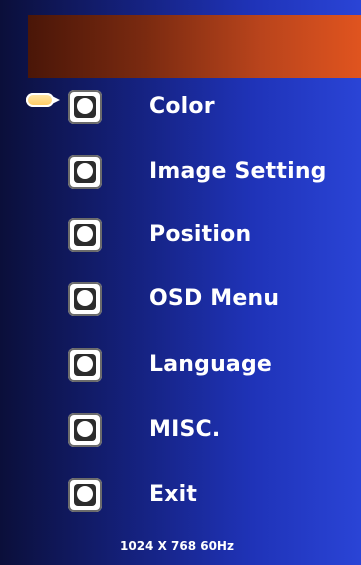 This screenshot has width=361, height=565. I want to click on menu-item-label: OSD Menu, so click(214, 298).